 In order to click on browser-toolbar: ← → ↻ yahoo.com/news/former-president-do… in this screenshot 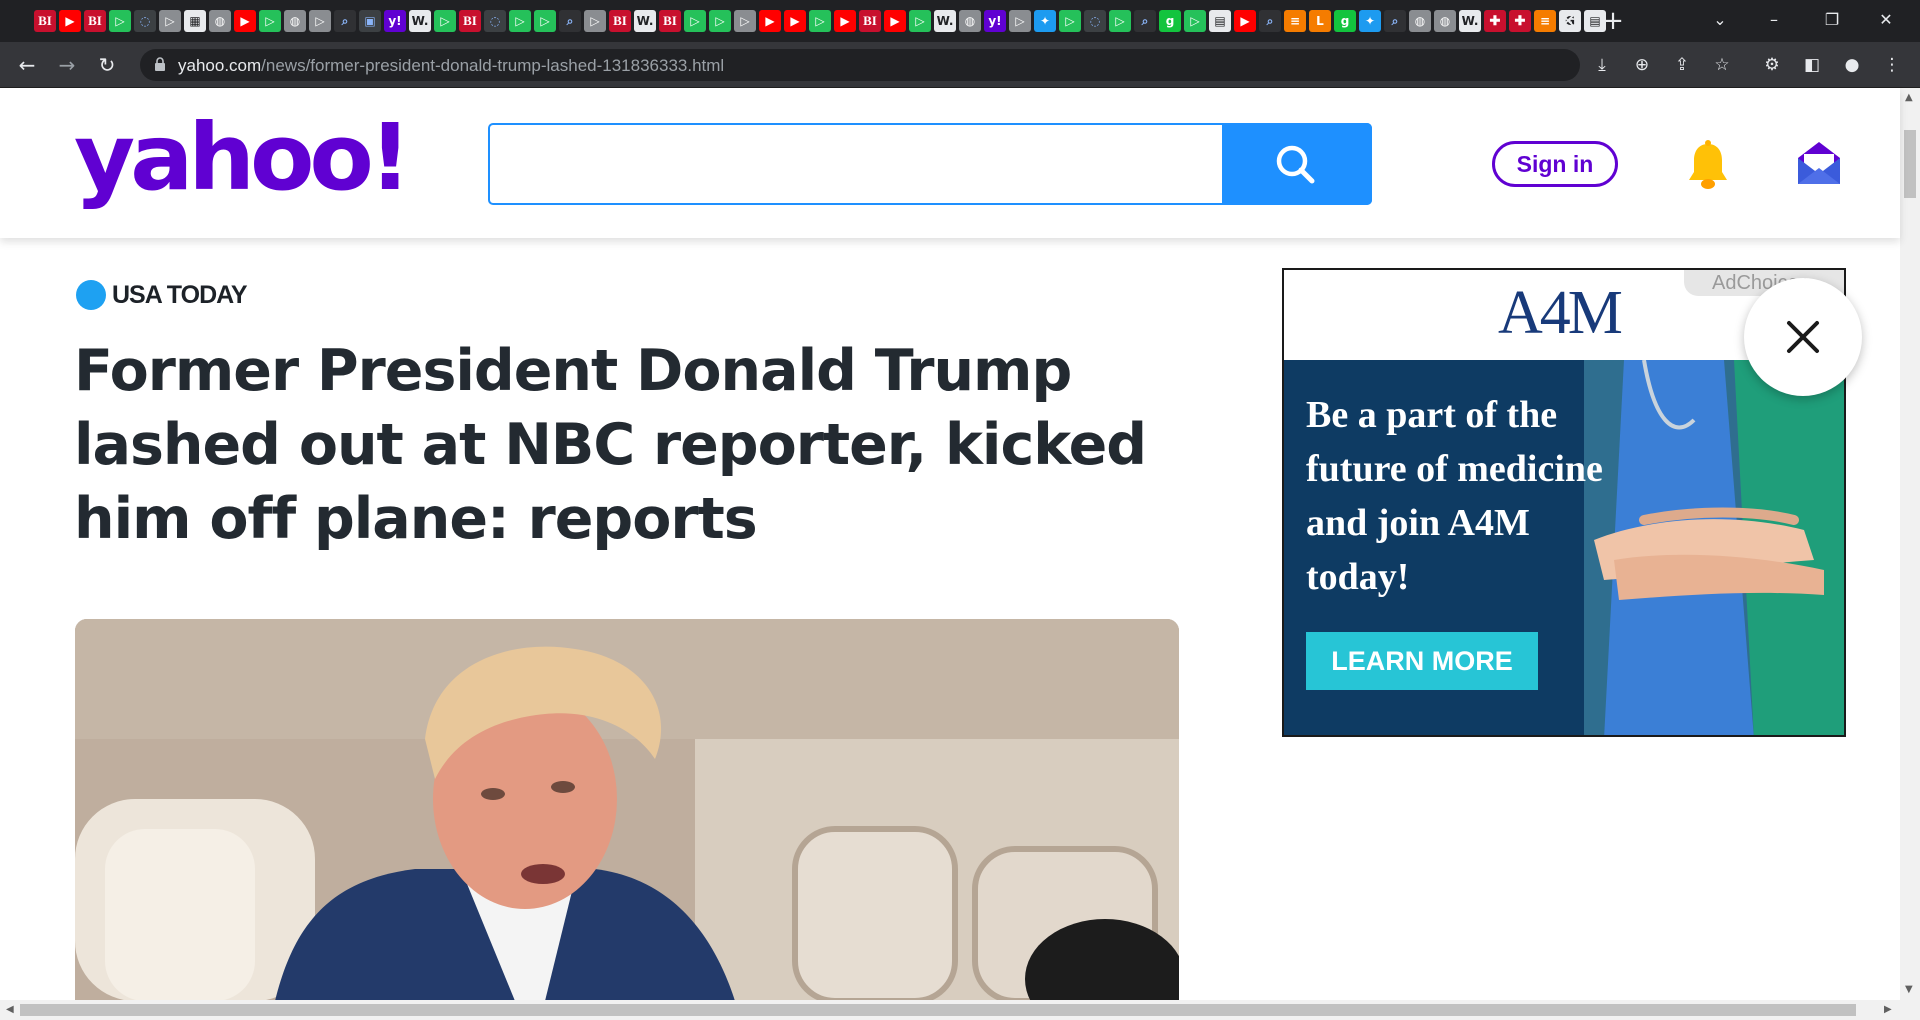, I will do `click(960, 65)`.